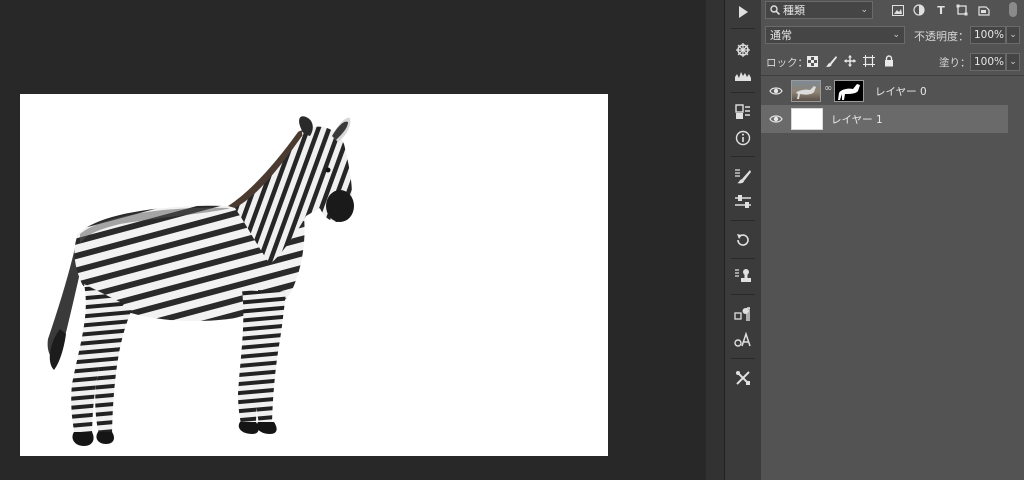  What do you see at coordinates (743, 378) in the screenshot?
I see `tools-icon` at bounding box center [743, 378].